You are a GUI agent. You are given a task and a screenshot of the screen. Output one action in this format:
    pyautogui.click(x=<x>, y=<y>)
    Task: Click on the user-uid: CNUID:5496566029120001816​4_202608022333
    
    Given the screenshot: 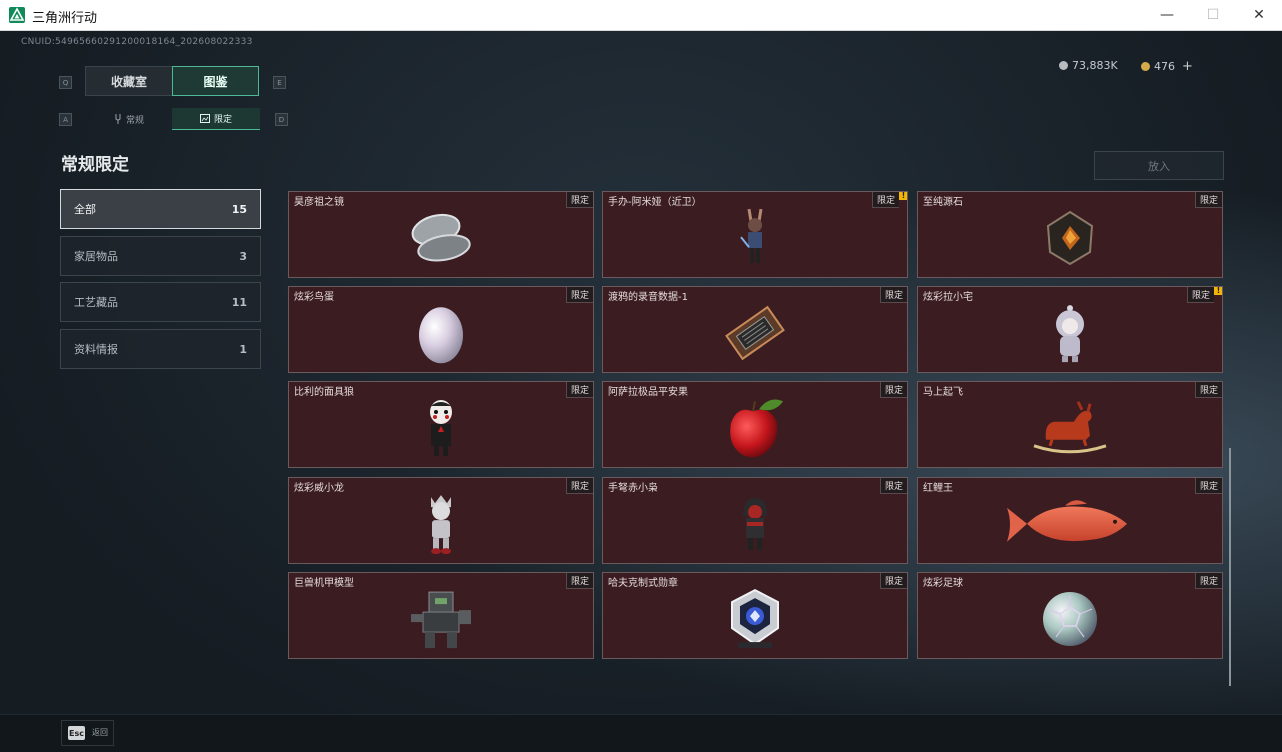 What is the action you would take?
    pyautogui.click(x=137, y=42)
    